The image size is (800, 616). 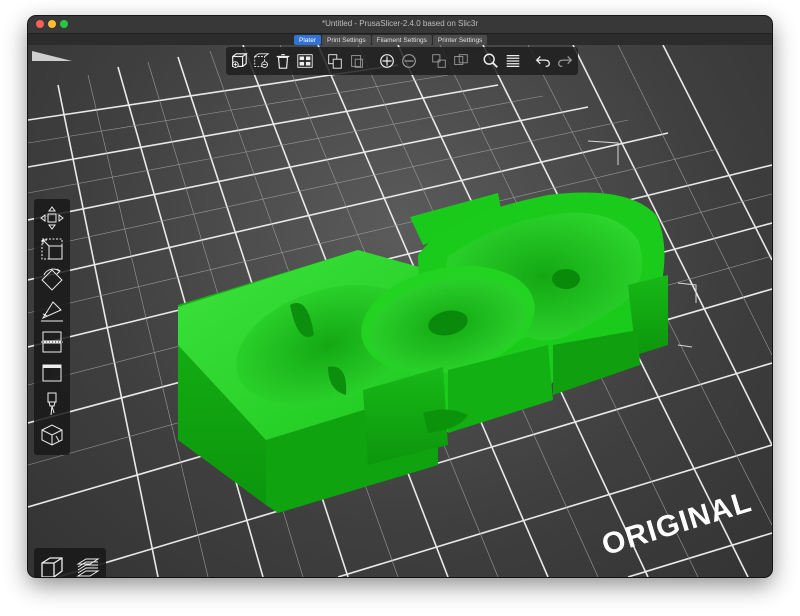 What do you see at coordinates (543, 61) in the screenshot?
I see `undo-icon` at bounding box center [543, 61].